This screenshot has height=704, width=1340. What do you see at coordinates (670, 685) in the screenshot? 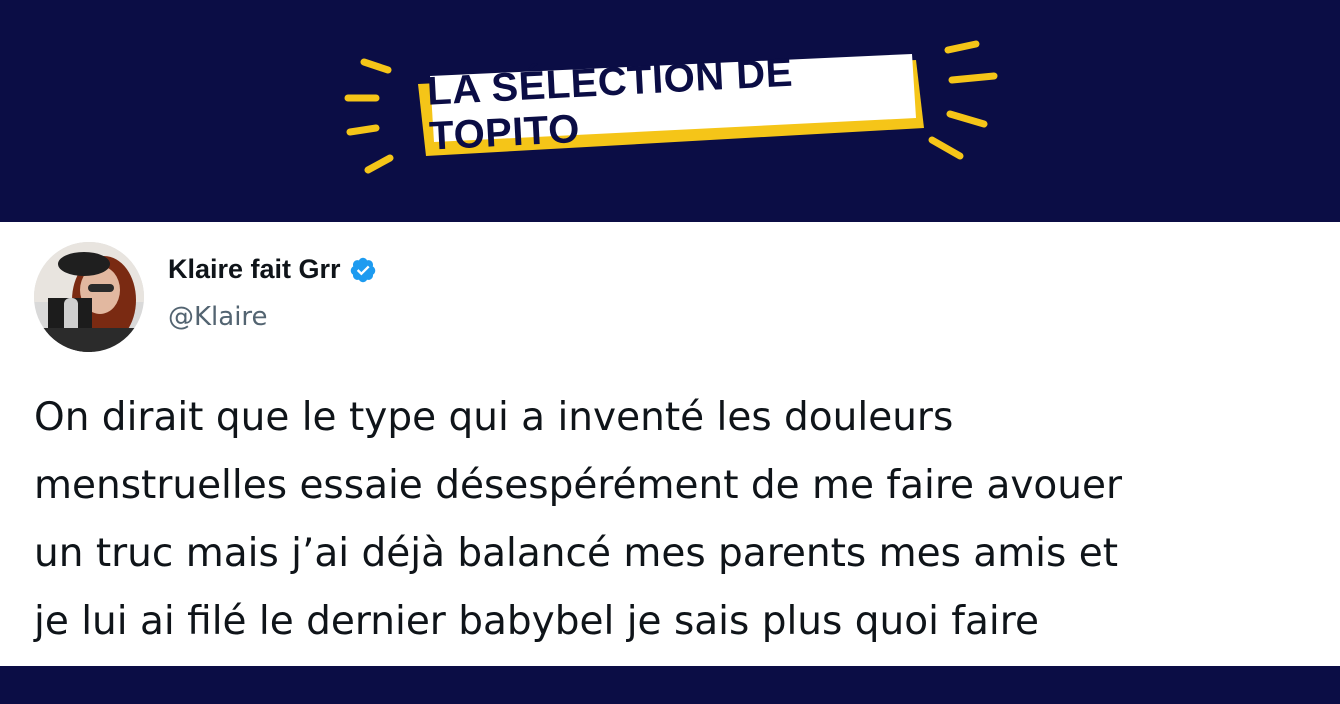
I see `footer-bar` at bounding box center [670, 685].